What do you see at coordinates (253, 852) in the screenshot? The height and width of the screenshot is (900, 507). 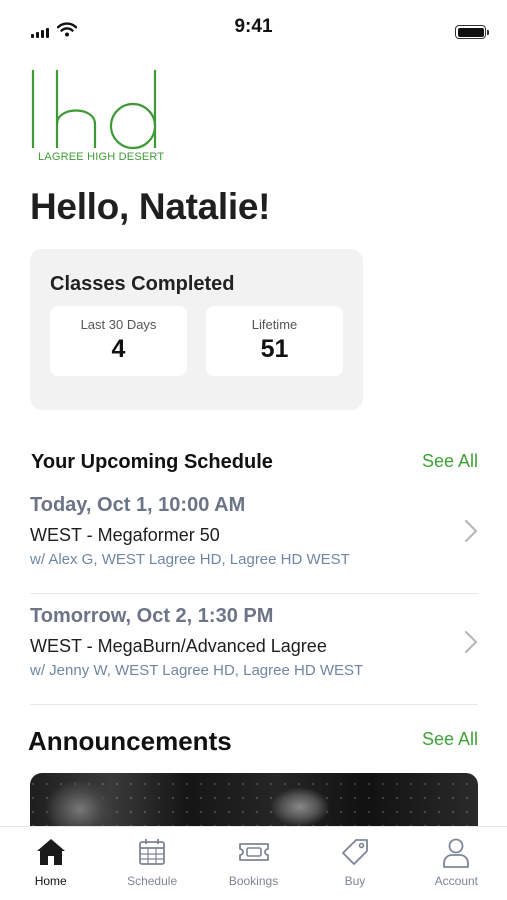 I see `ticket-icon` at bounding box center [253, 852].